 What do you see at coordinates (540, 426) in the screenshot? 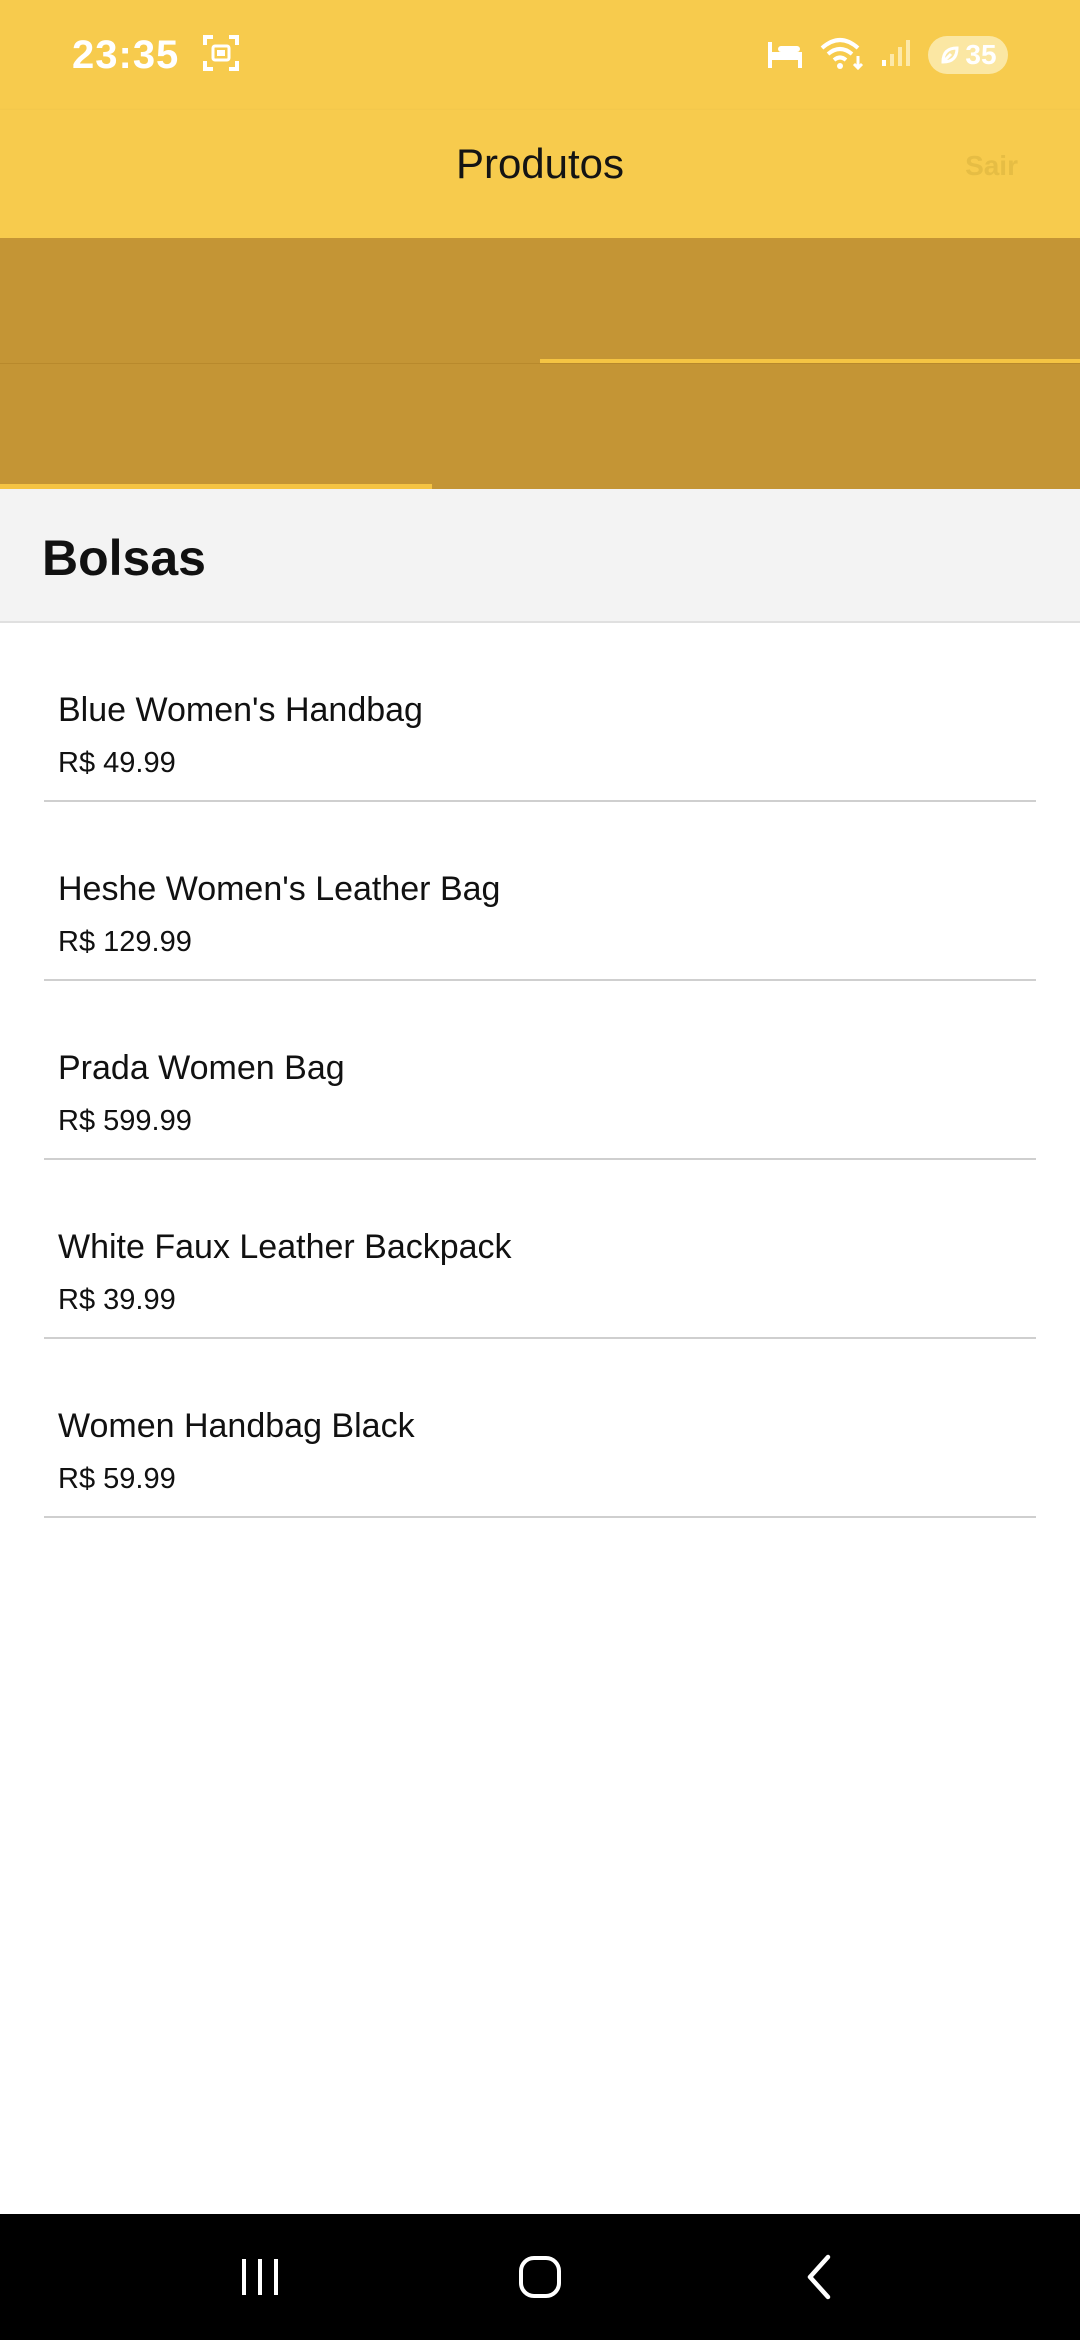
I see `tab-bar-secondary` at bounding box center [540, 426].